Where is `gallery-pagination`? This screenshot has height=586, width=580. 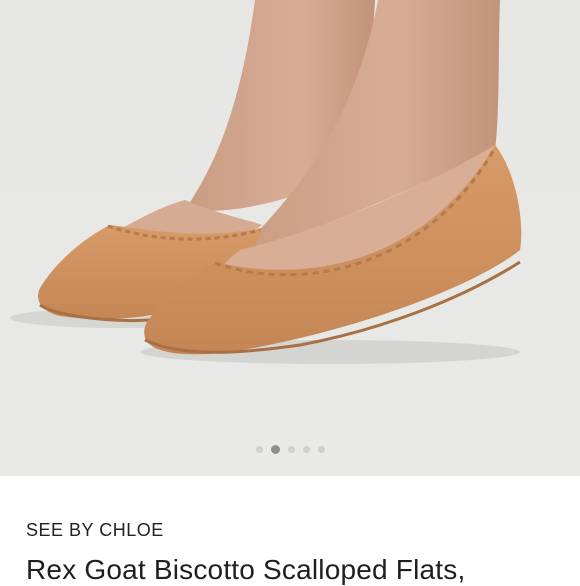
gallery-pagination is located at coordinates (290, 449).